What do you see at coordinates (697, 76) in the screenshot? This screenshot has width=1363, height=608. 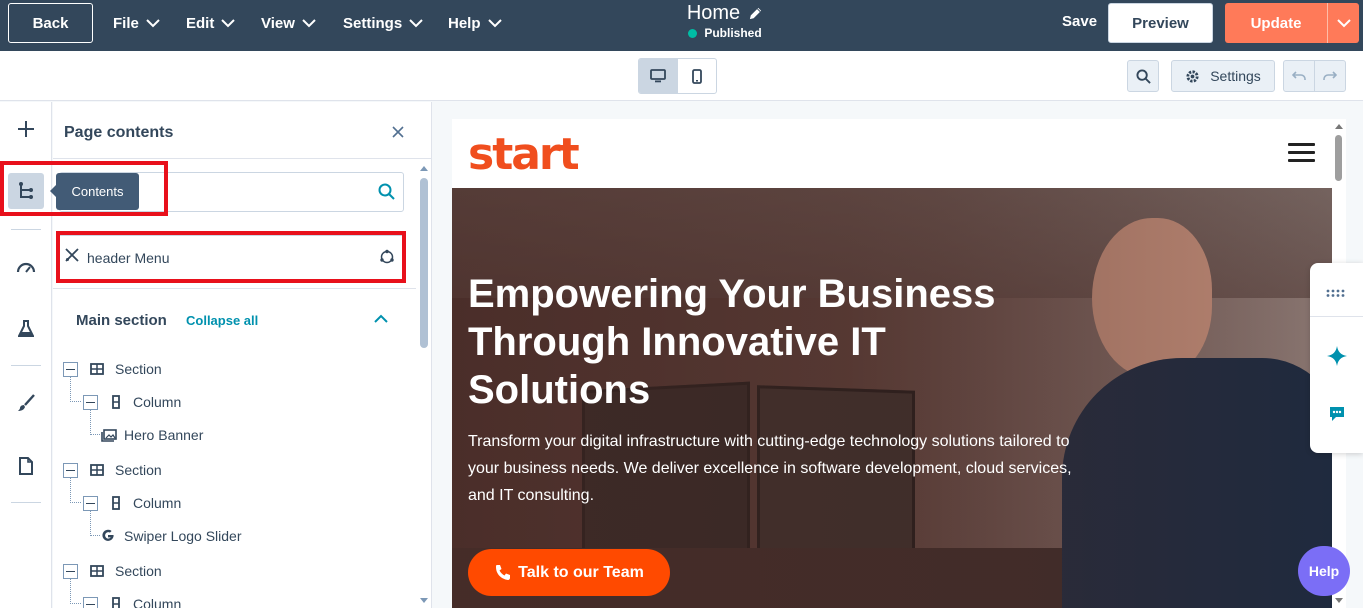 I see `mobile-view-button` at bounding box center [697, 76].